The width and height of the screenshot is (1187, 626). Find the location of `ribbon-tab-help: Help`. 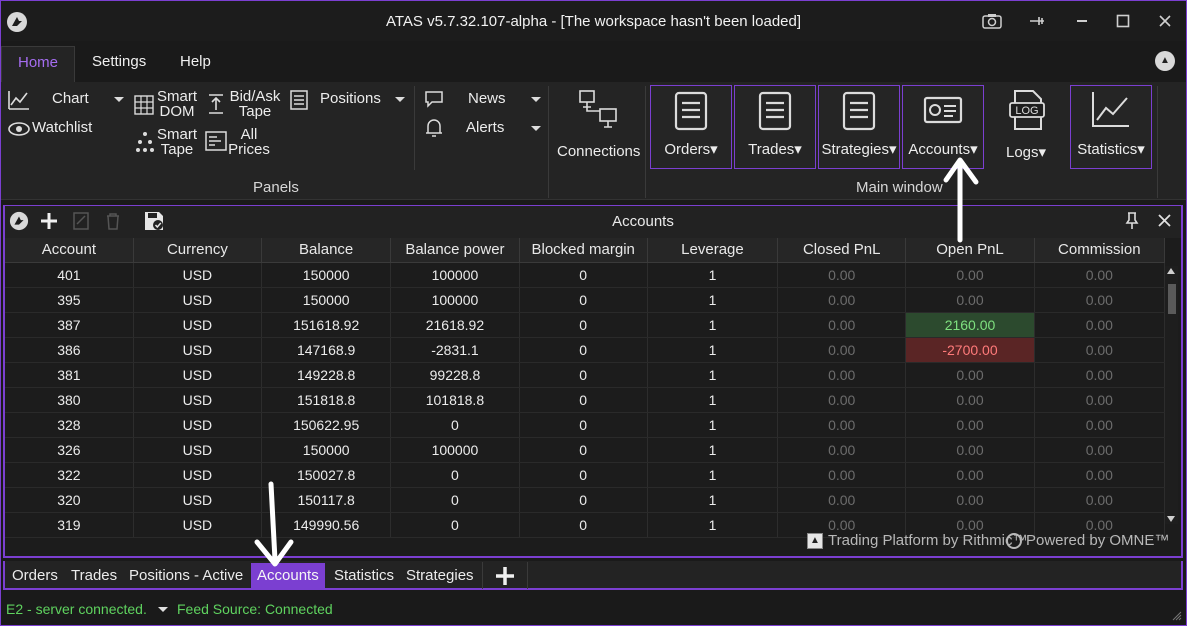

ribbon-tab-help: Help is located at coordinates (195, 64).